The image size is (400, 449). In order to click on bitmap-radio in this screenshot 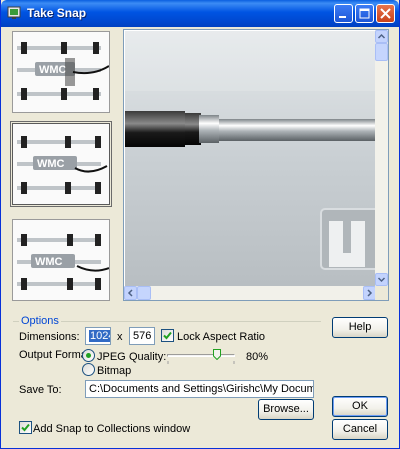, I will do `click(88, 369)`.